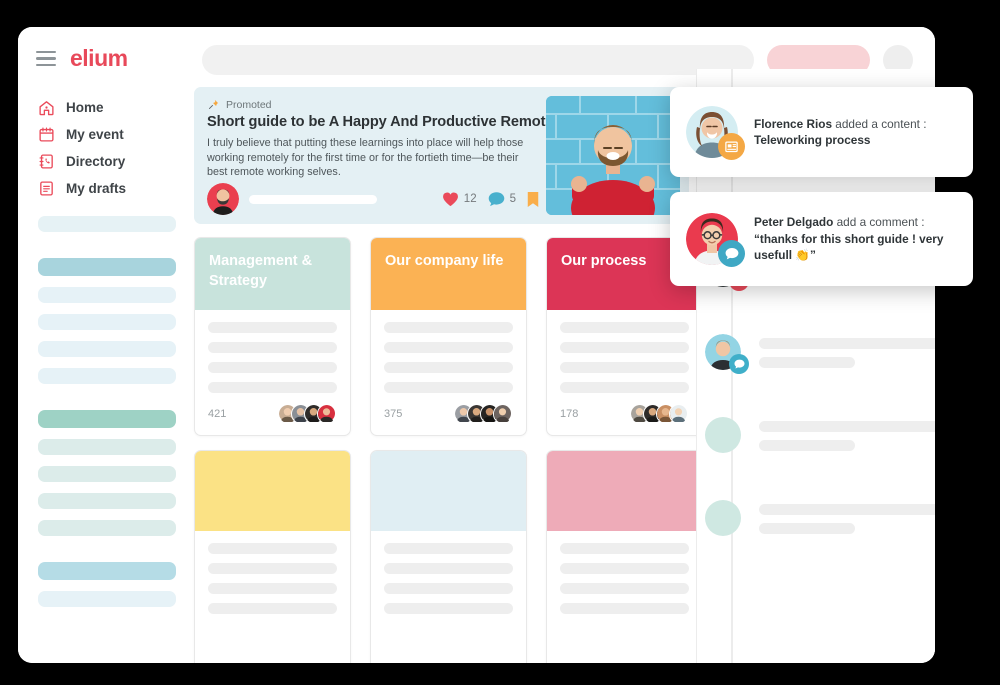 The height and width of the screenshot is (685, 1000). What do you see at coordinates (46, 107) in the screenshot?
I see `home-icon` at bounding box center [46, 107].